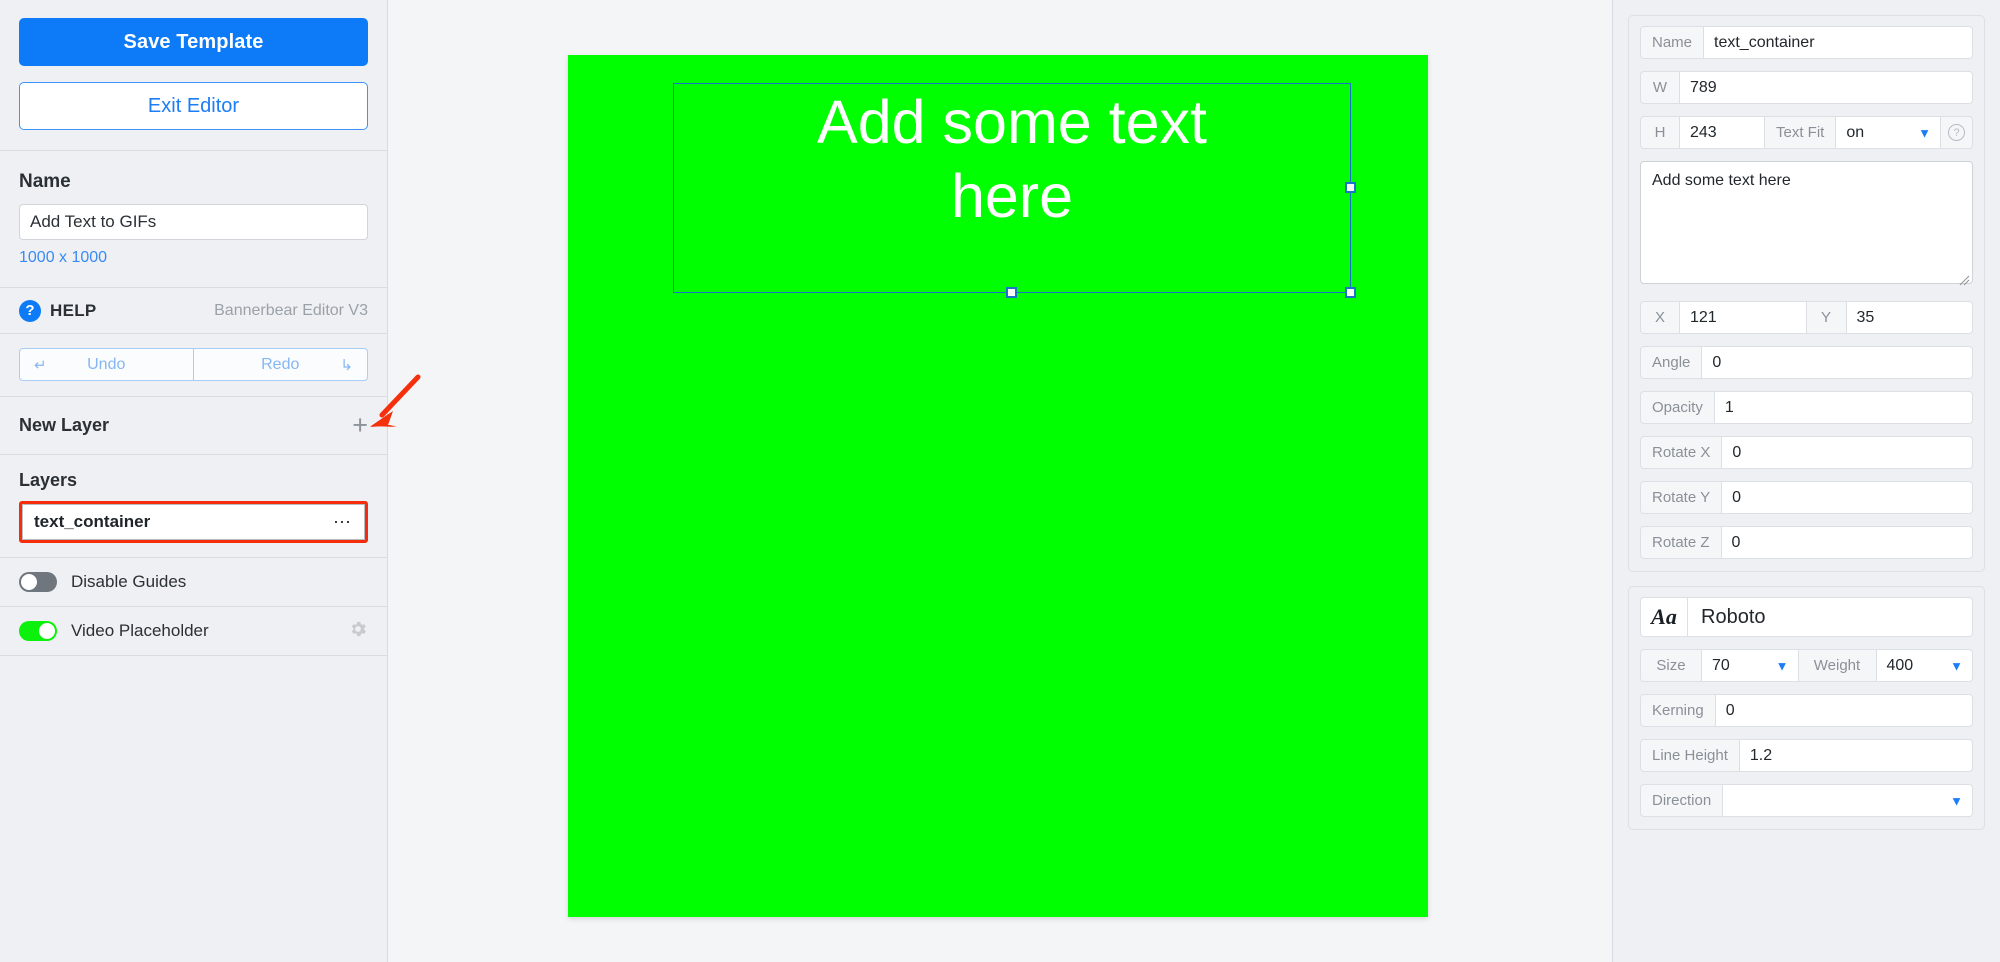  I want to click on layers-section: Layers text_container ⋯, so click(193, 506).